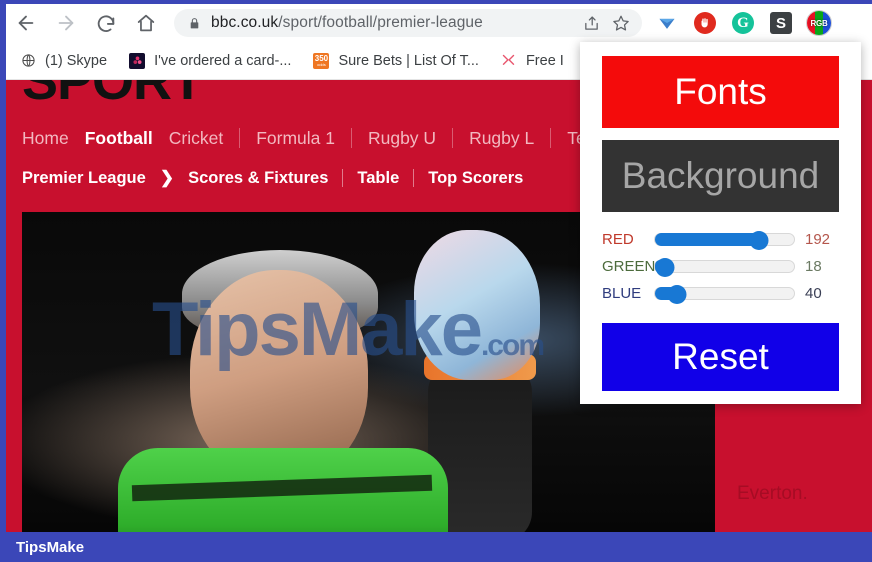 Image resolution: width=872 pixels, height=562 pixels. I want to click on nav-item-cricket: Cricket, so click(196, 138).